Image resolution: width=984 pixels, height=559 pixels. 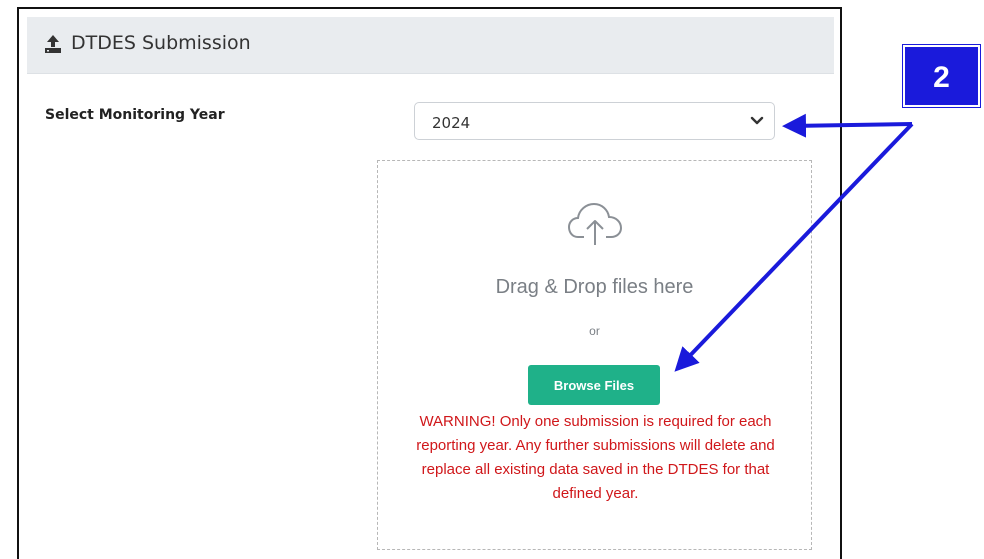 I want to click on browse-files-button: Browse Files, so click(x=594, y=385).